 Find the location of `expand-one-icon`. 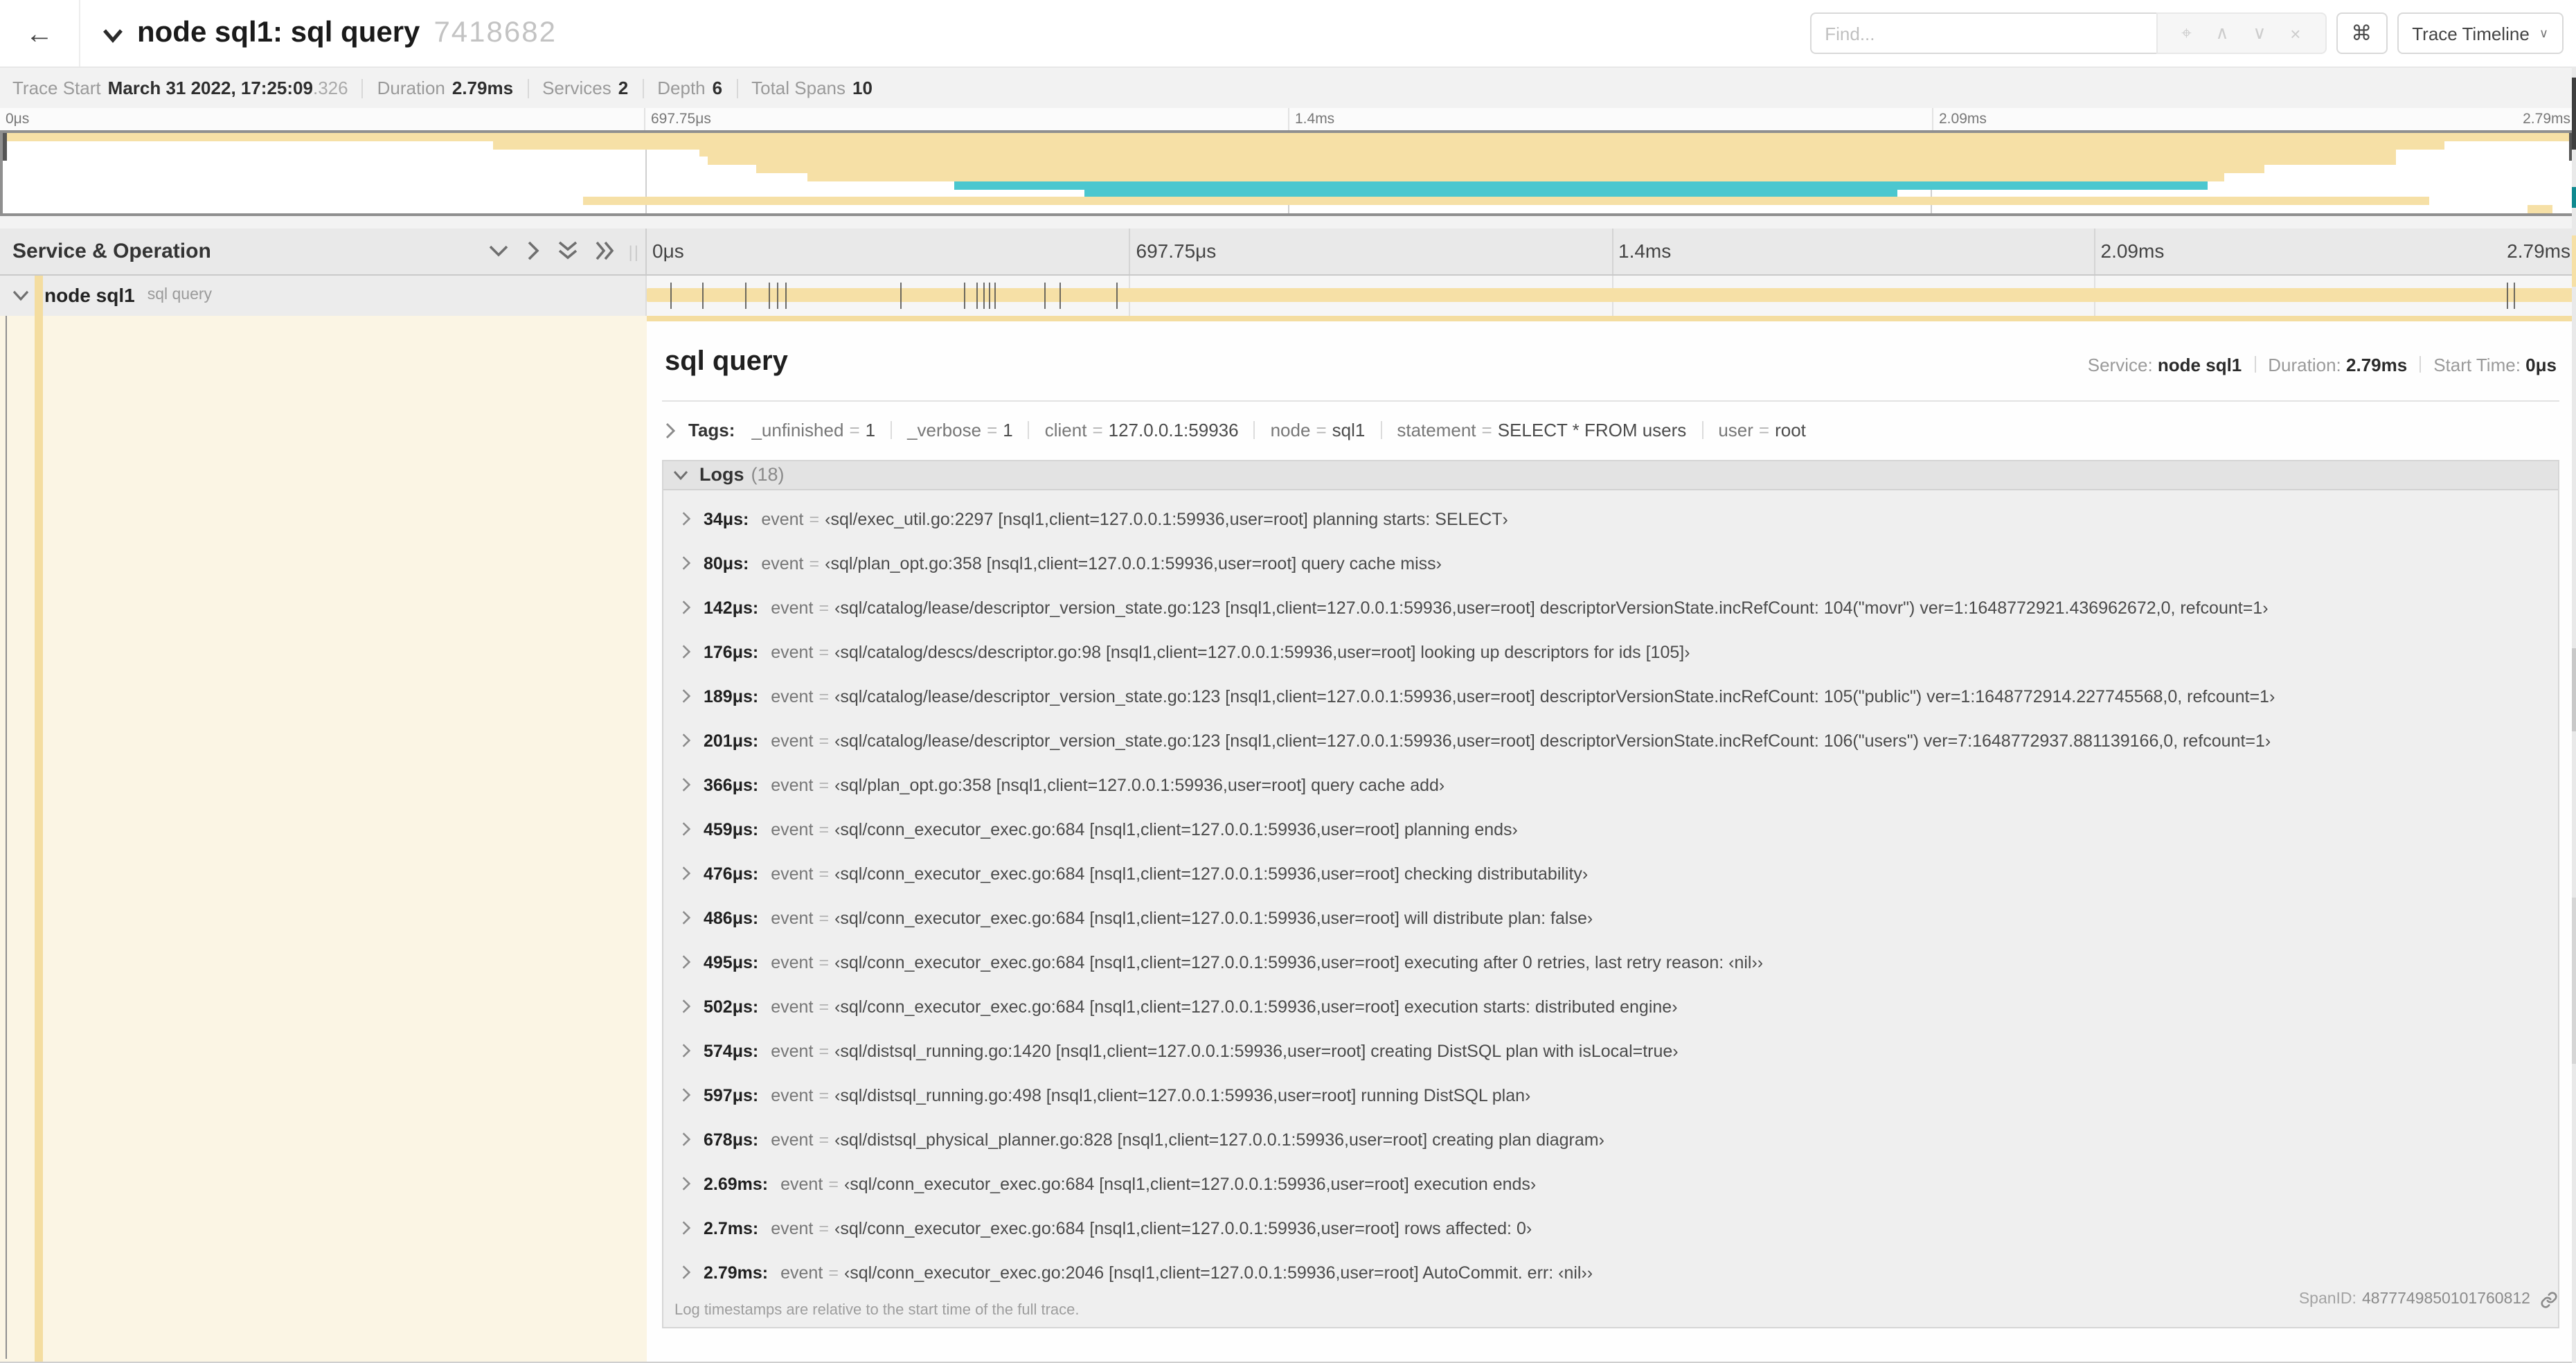

expand-one-icon is located at coordinates (533, 251).